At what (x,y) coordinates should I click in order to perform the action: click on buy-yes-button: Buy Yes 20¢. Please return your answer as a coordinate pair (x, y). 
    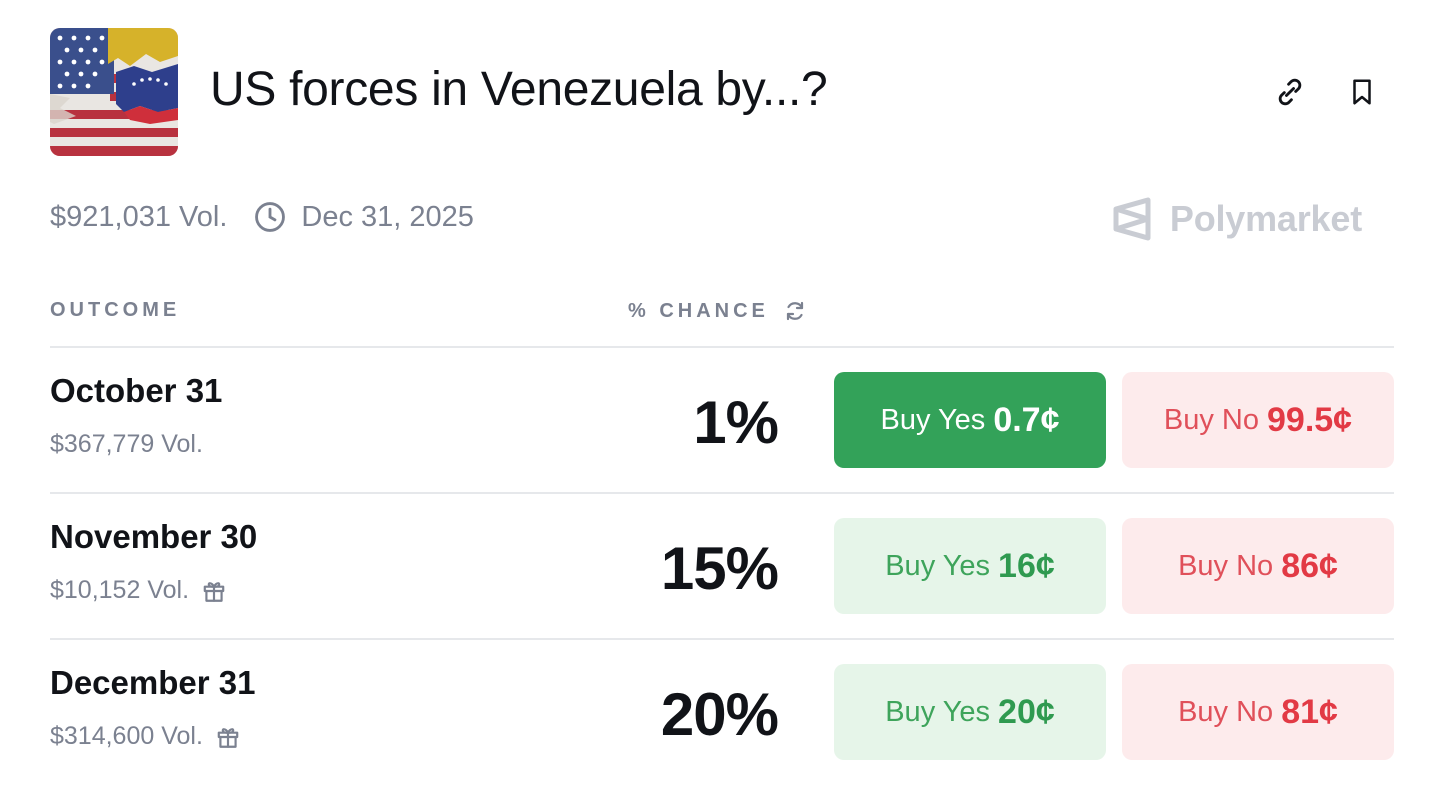
    Looking at the image, I should click on (970, 712).